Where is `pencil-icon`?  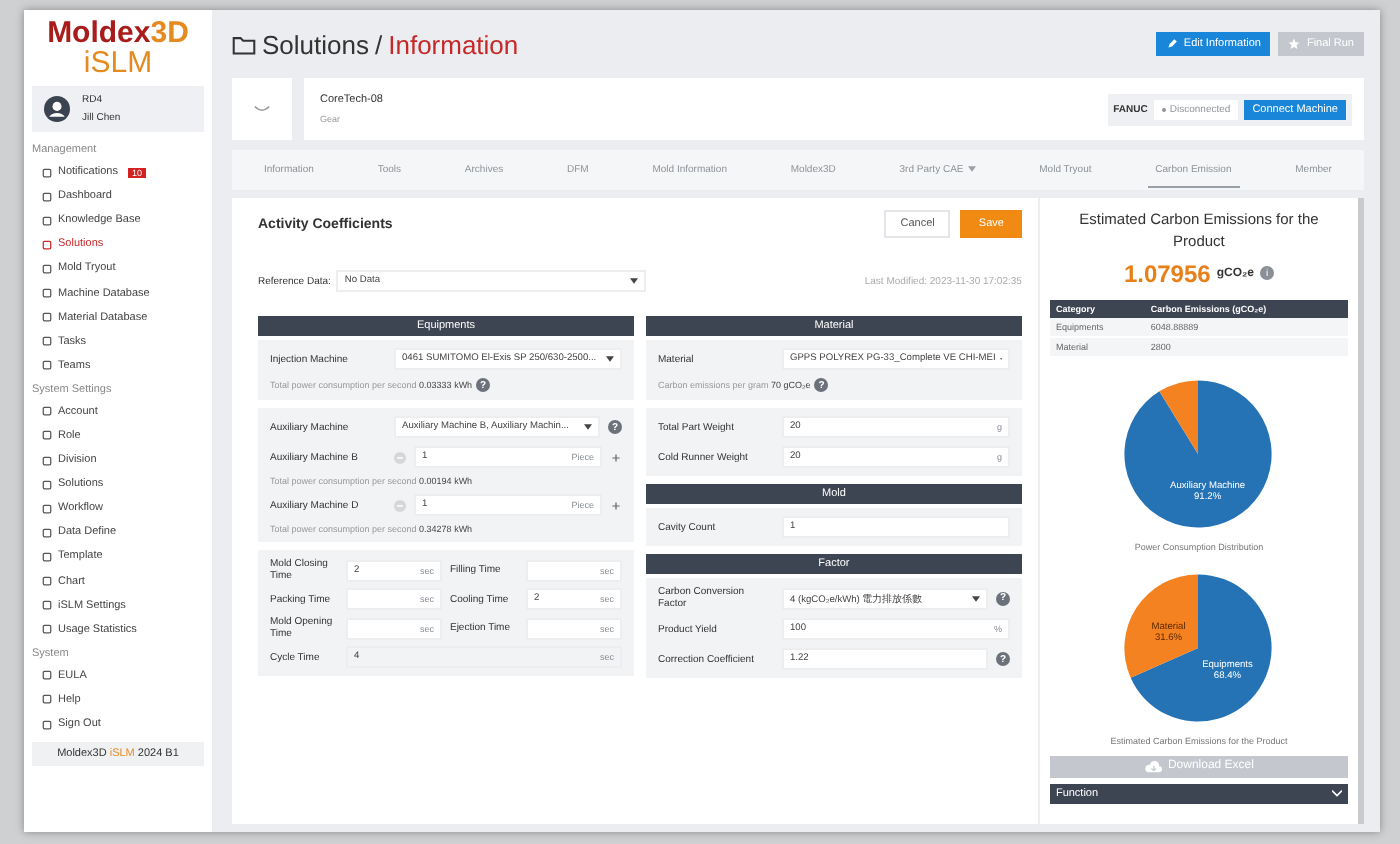
pencil-icon is located at coordinates (1171, 44).